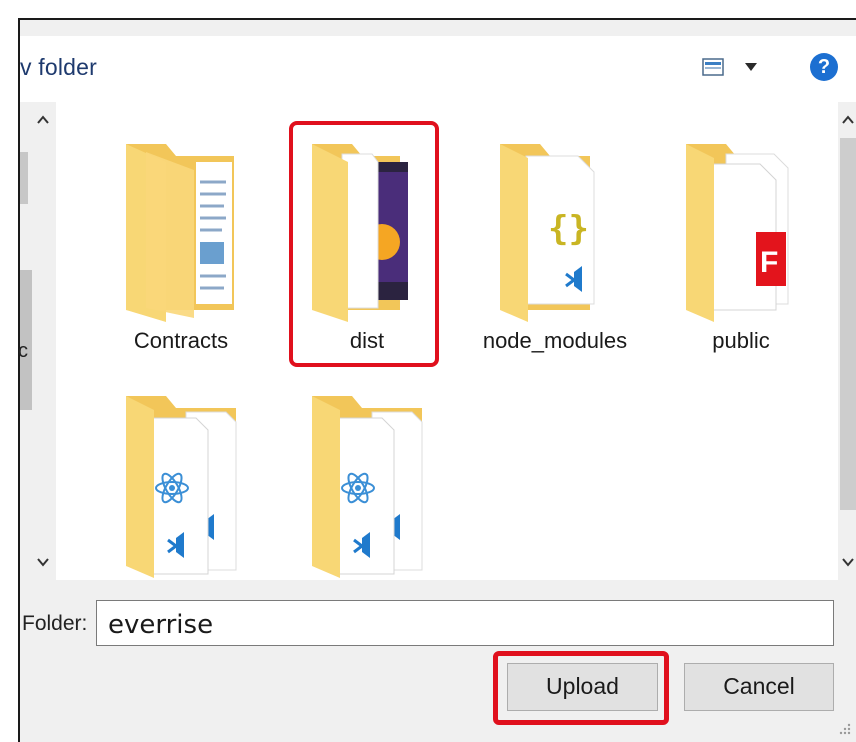  Describe the element at coordinates (24, 178) in the screenshot. I see `nav-scrollbar-thumb` at that location.